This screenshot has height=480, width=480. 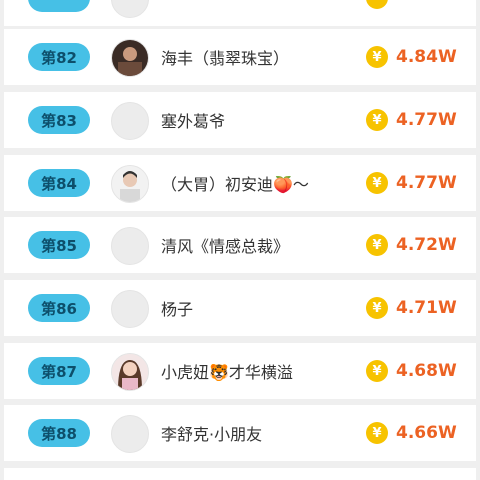 What do you see at coordinates (59, 371) in the screenshot?
I see `rank-badge: 第87` at bounding box center [59, 371].